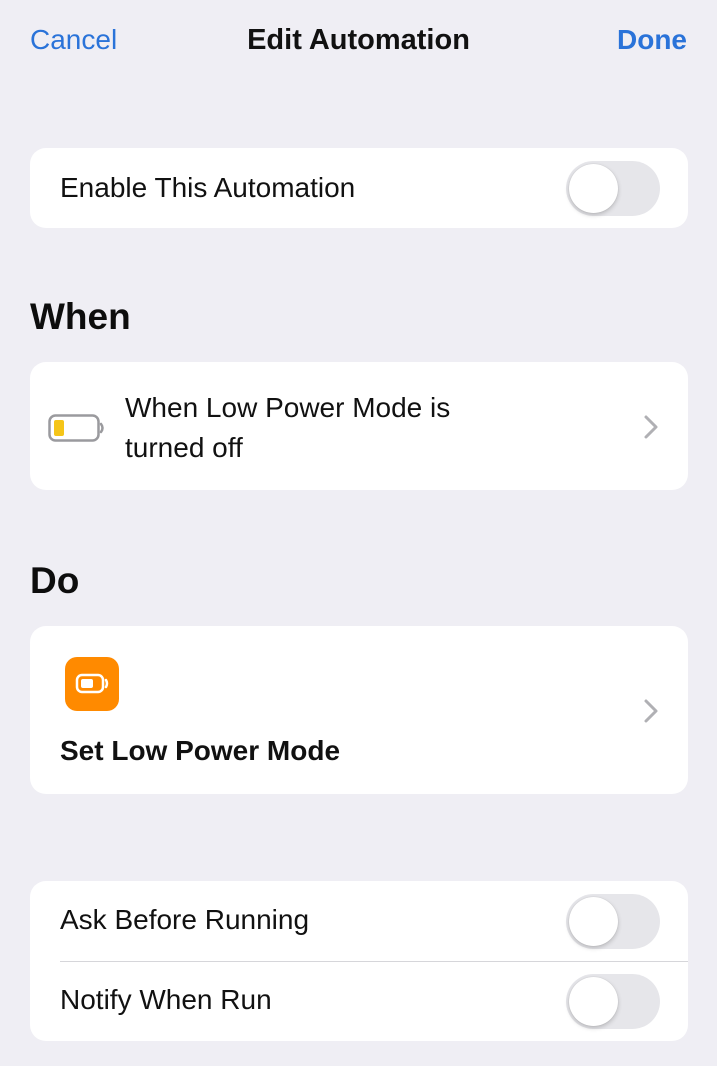 The height and width of the screenshot is (1066, 717). Describe the element at coordinates (185, 919) in the screenshot. I see `ask-before-running-label: Ask Before Running` at that location.